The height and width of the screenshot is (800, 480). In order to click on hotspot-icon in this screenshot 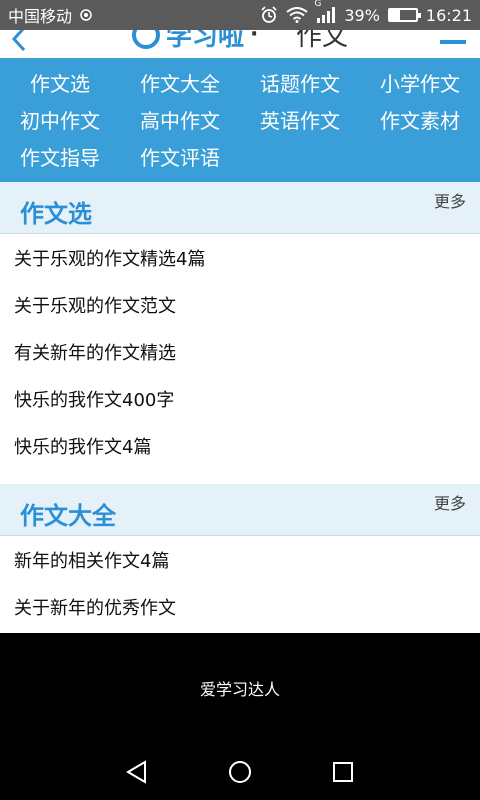, I will do `click(86, 15)`.